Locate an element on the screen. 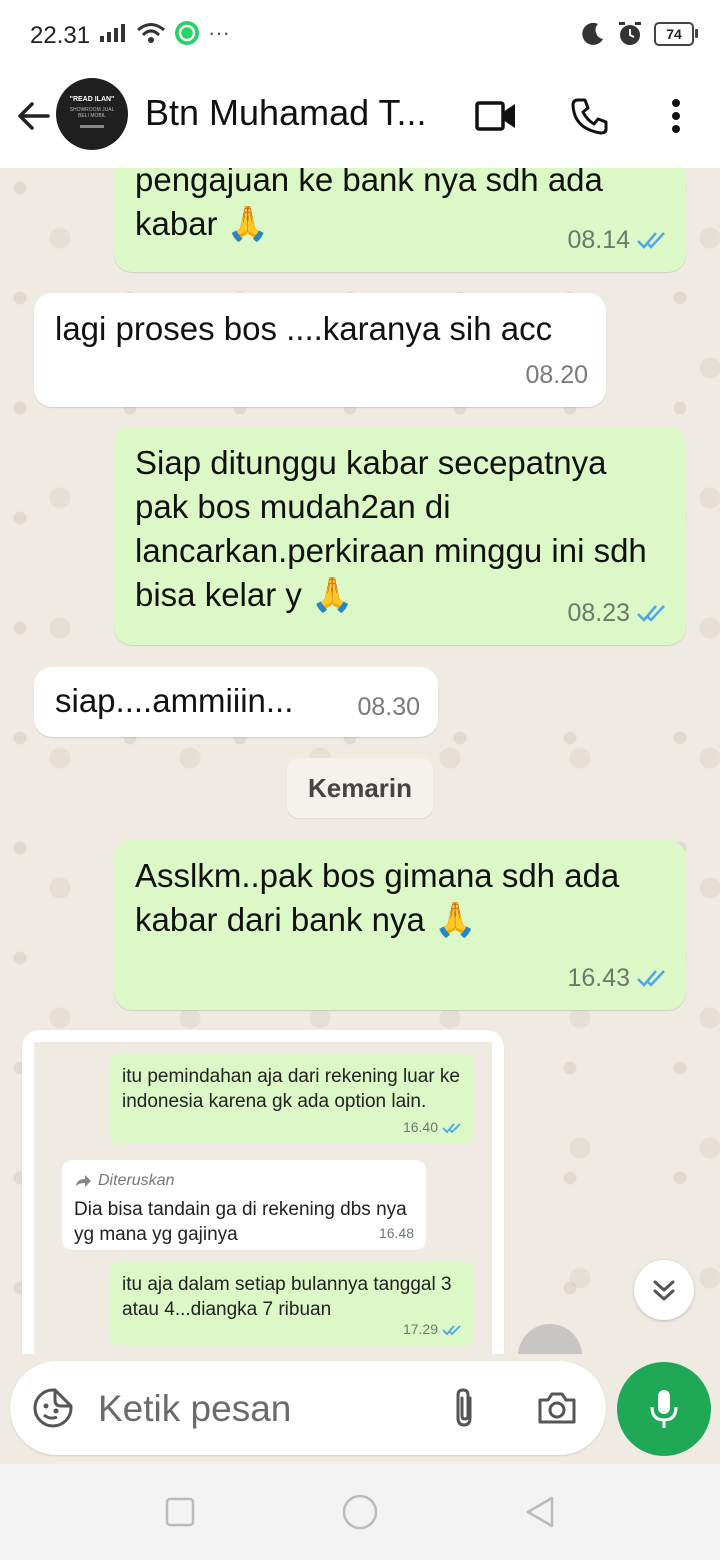 The image size is (720, 1560). message-meta: 08.30 is located at coordinates (388, 707).